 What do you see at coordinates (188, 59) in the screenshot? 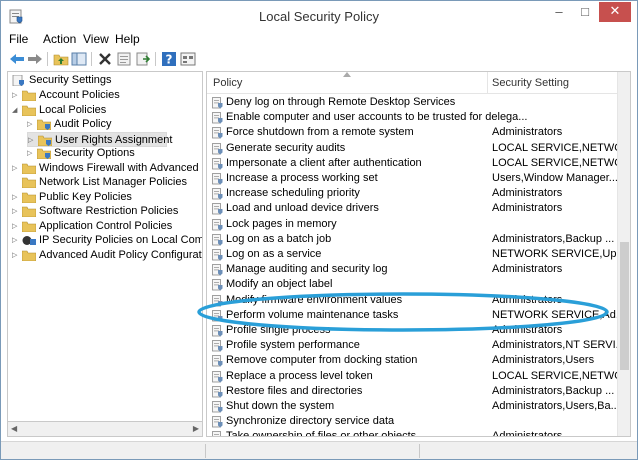
I see `view-icon` at bounding box center [188, 59].